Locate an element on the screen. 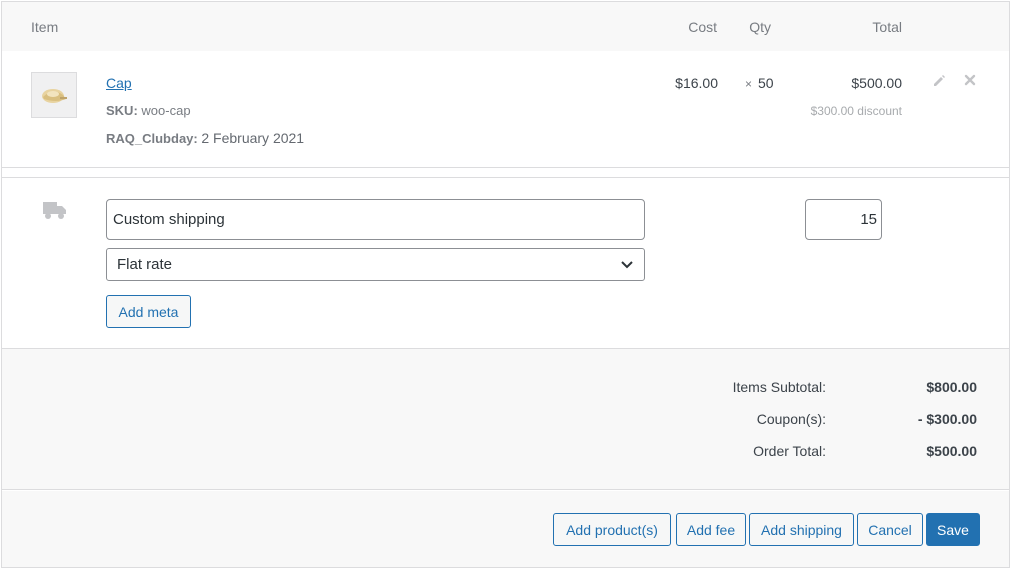 The height and width of the screenshot is (570, 1011). cap-thumbnail-icon is located at coordinates (54, 96).